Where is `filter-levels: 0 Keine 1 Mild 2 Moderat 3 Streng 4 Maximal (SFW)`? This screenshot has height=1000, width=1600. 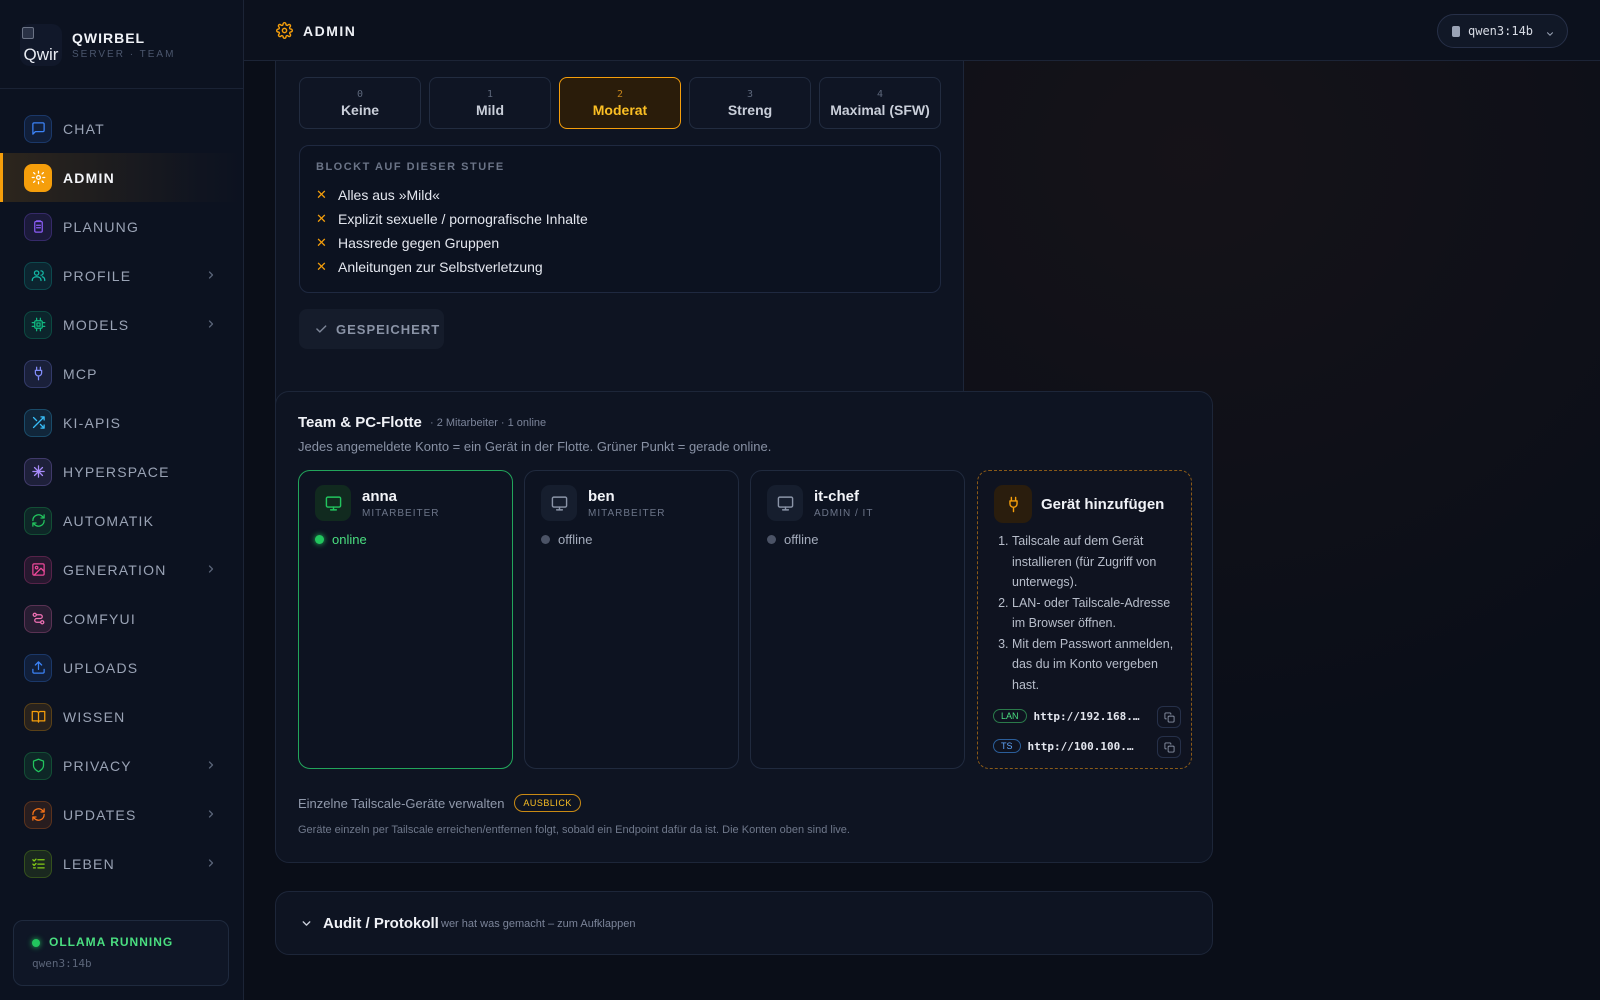 filter-levels: 0 Keine 1 Mild 2 Moderat 3 Streng 4 Maximal (SFW) is located at coordinates (624, 103).